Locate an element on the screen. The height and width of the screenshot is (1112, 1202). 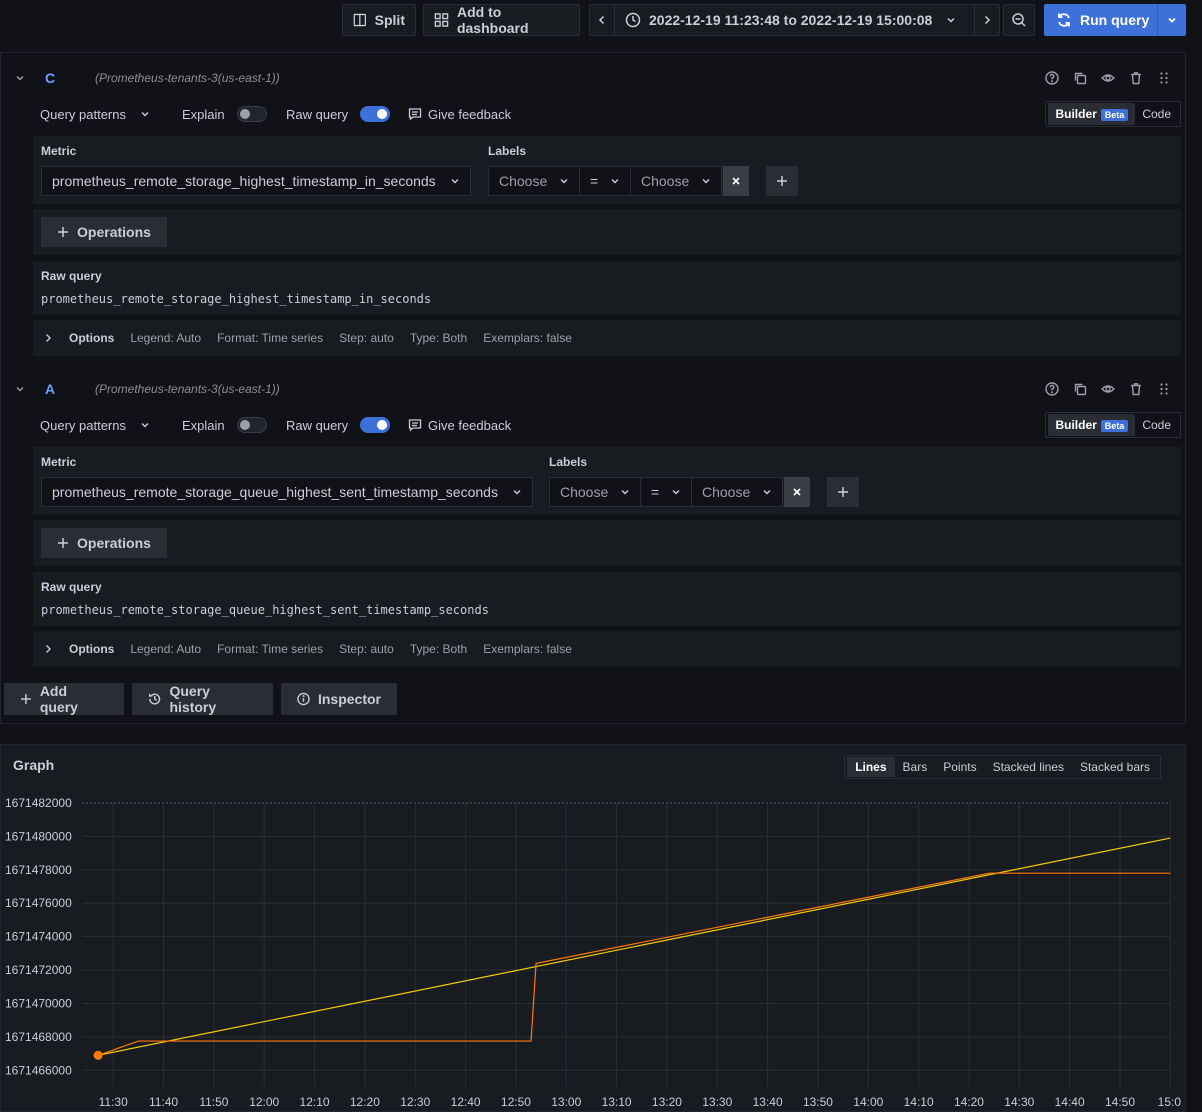
option-legend: Legend: Auto is located at coordinates (166, 649).